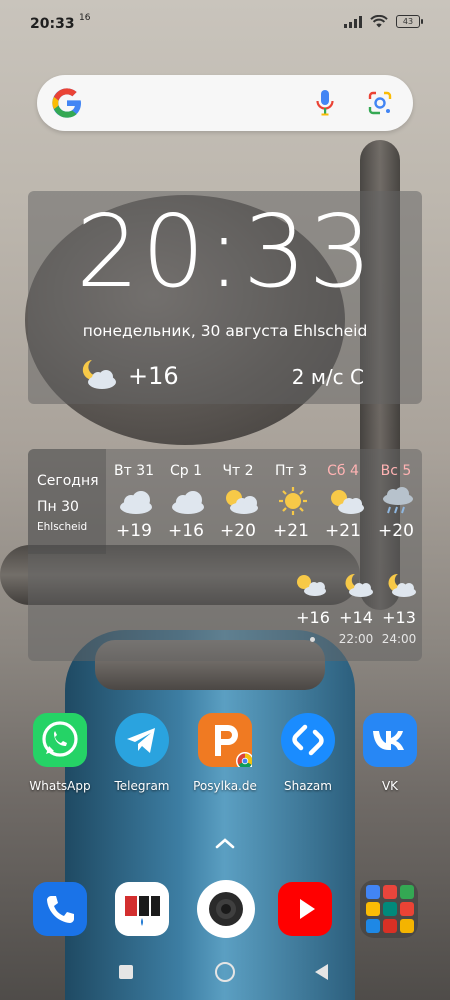 The height and width of the screenshot is (1000, 450). What do you see at coordinates (291, 471) in the screenshot?
I see `forecast-day-label: Пт 3` at bounding box center [291, 471].